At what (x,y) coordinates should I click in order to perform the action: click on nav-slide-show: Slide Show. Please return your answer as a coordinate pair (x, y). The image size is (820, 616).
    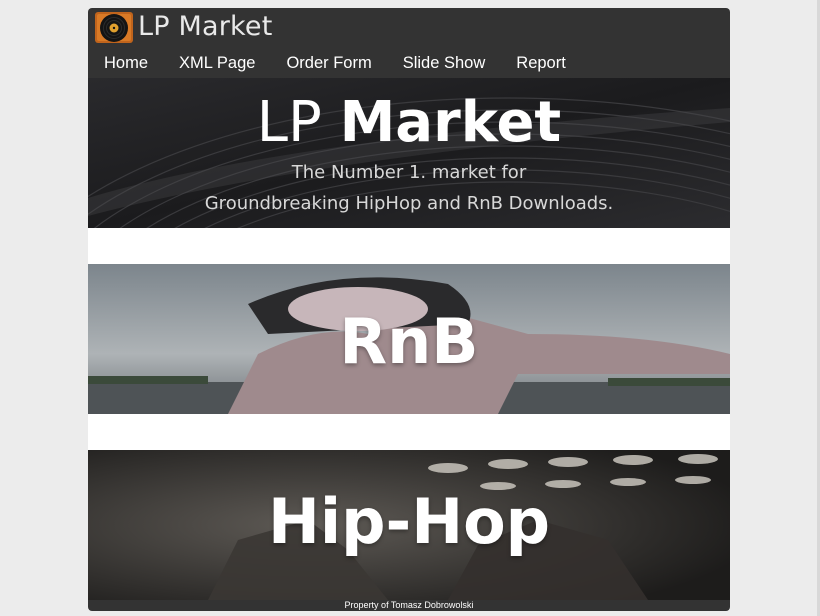
    Looking at the image, I should click on (444, 63).